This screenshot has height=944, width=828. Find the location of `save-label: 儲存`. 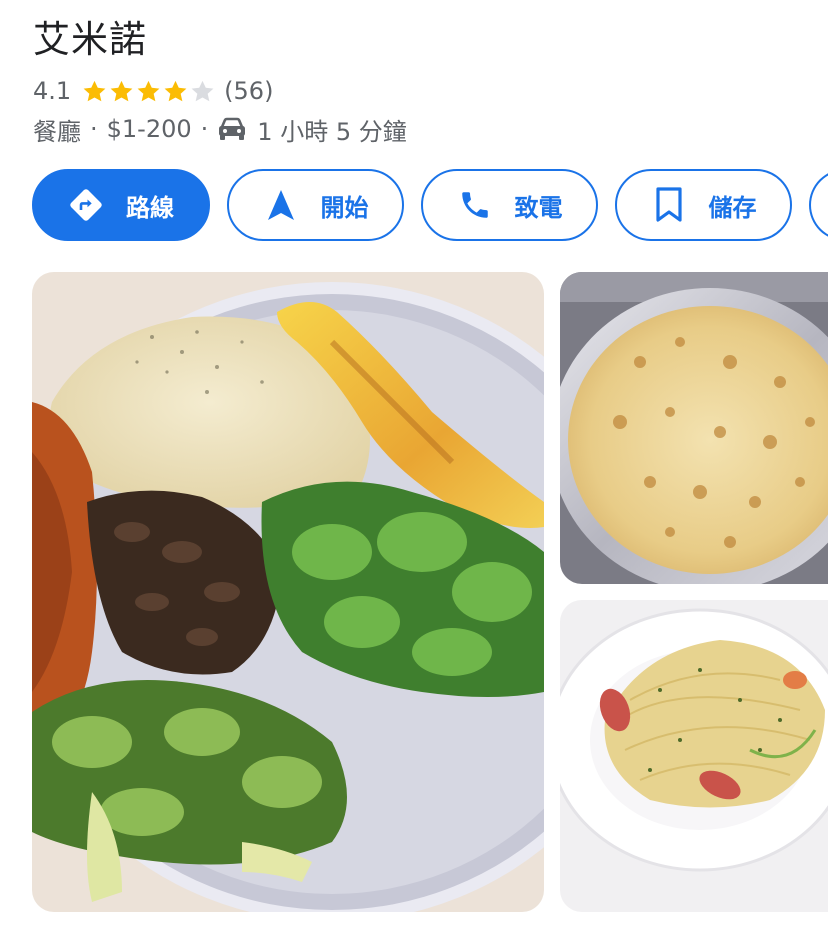

save-label: 儲存 is located at coordinates (732, 207).